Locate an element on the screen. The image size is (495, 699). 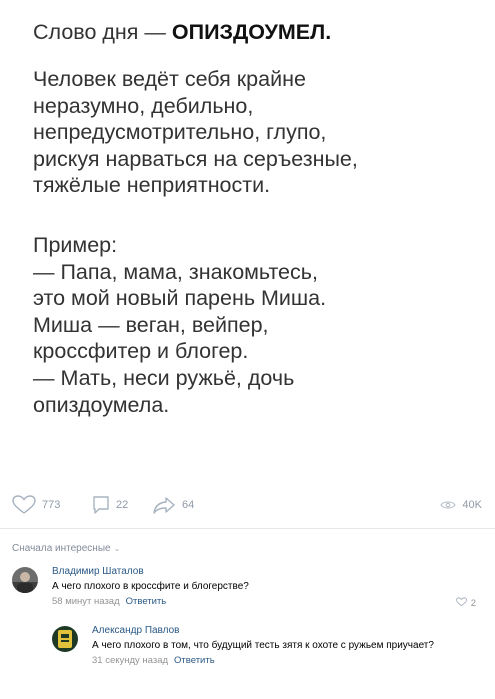
like-button: 773 is located at coordinates (36, 505).